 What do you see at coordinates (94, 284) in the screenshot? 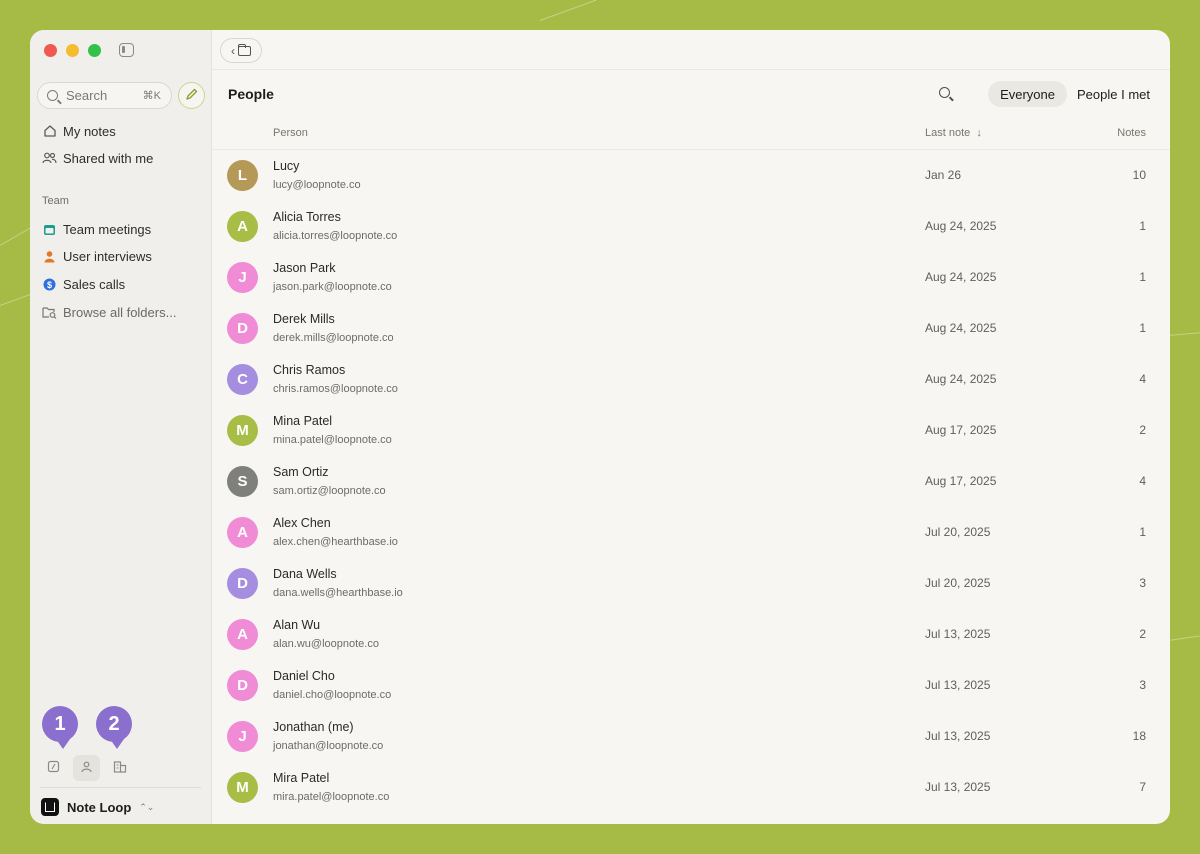
I see `folder-label: Sales calls` at bounding box center [94, 284].